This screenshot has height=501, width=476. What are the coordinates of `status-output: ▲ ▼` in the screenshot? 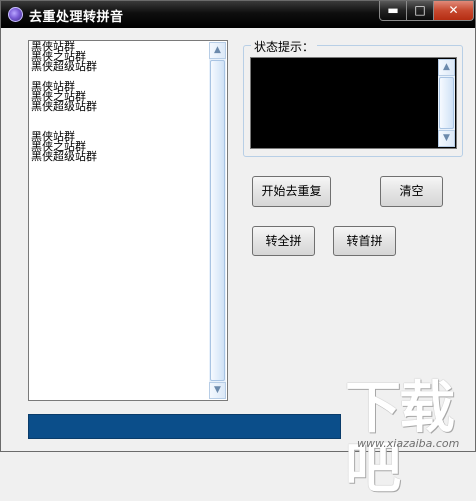 It's located at (353, 103).